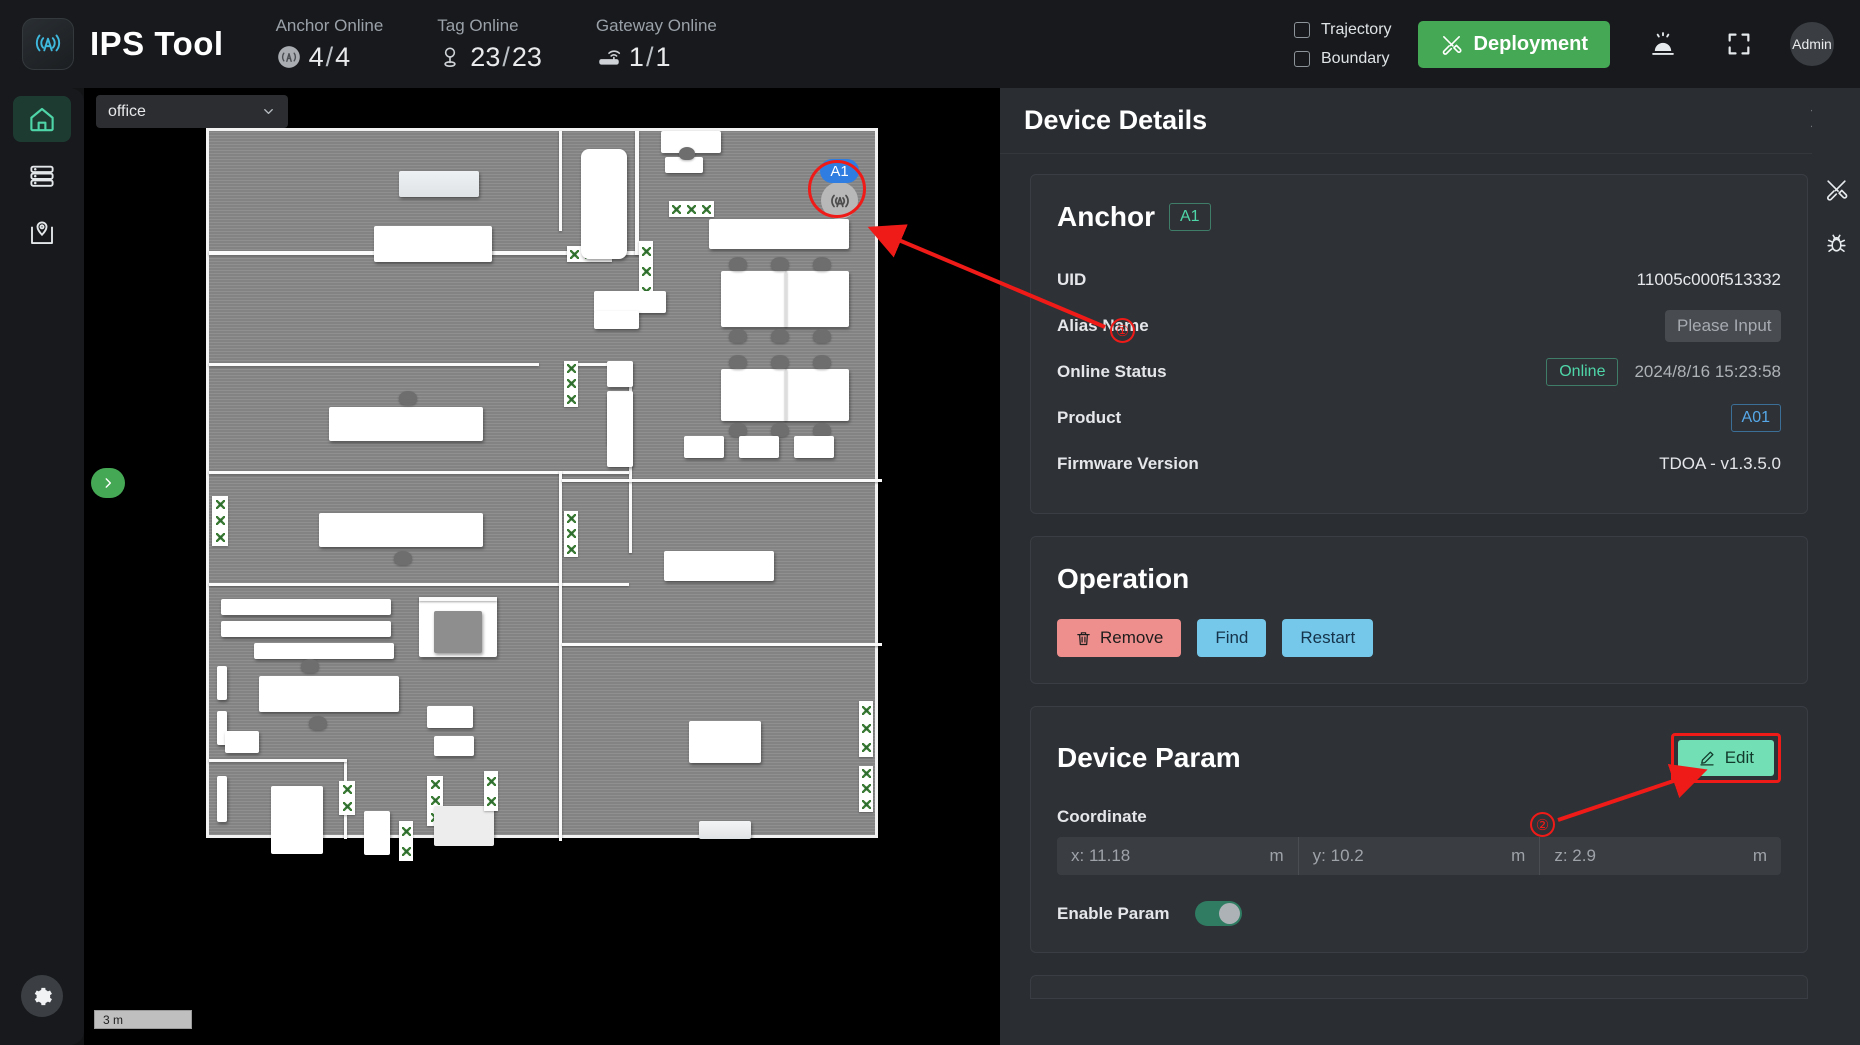 This screenshot has width=1860, height=1045. I want to click on stat-gateway-online: Gateway Online 1 / 1, so click(656, 44).